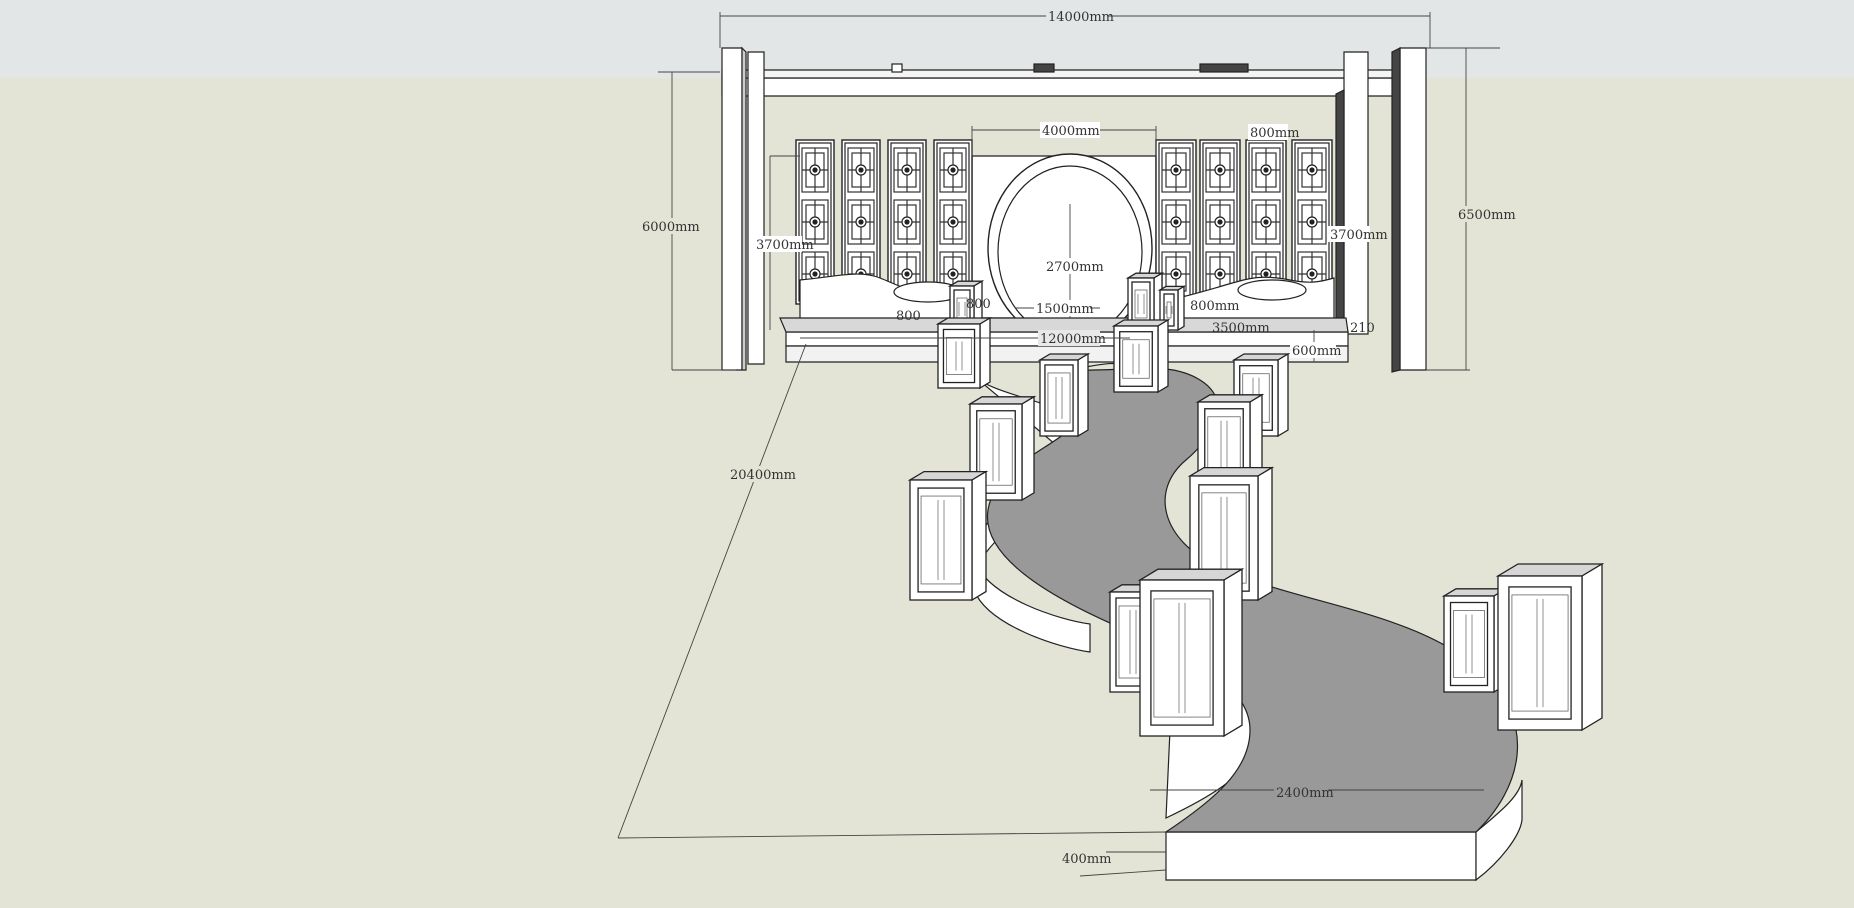  Describe the element at coordinates (1316, 351) in the screenshot. I see `dim-stage-height: 600mm` at that location.